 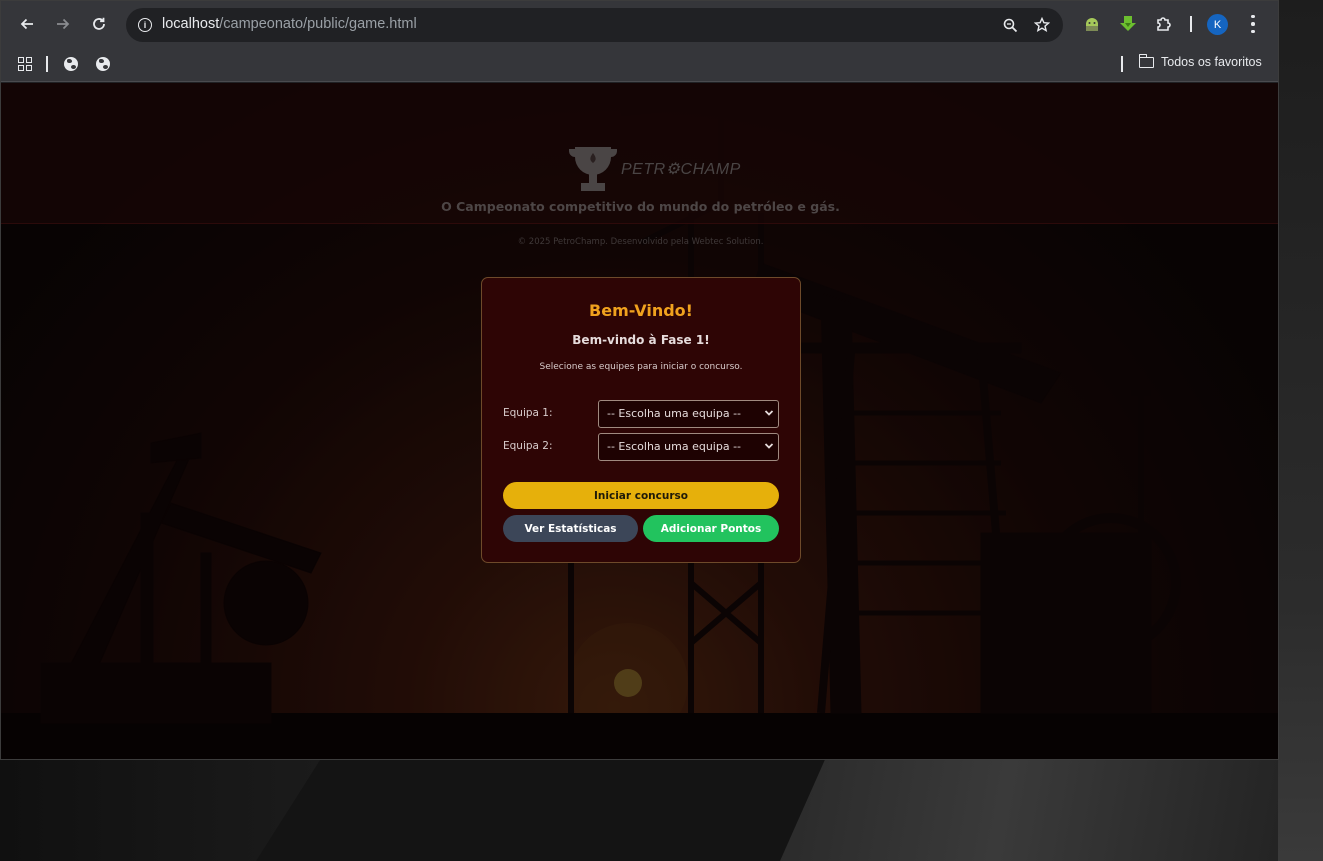 What do you see at coordinates (674, 446) in the screenshot?
I see `team2-selected-value: -- Escolha uma equipa --` at bounding box center [674, 446].